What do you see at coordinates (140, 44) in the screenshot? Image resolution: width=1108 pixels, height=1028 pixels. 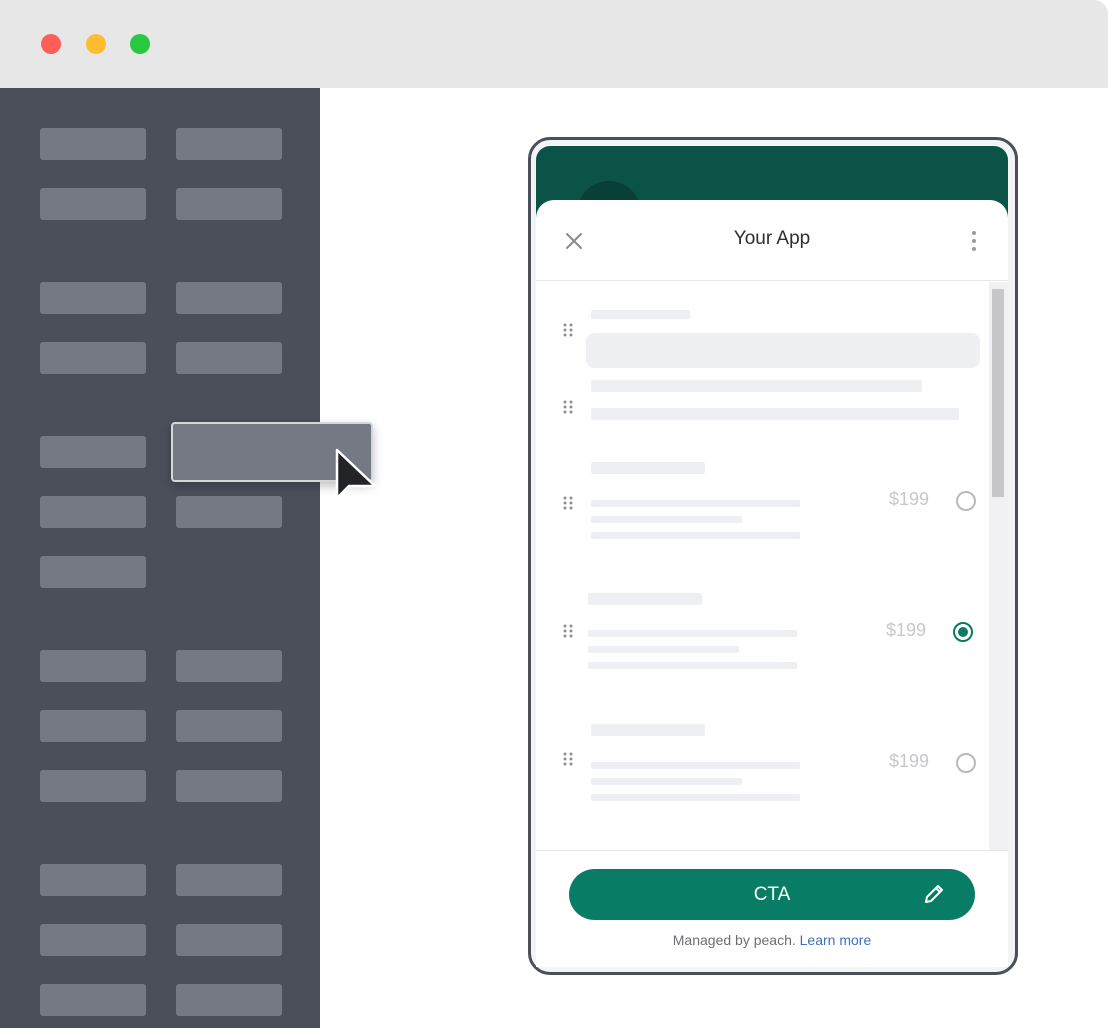 I see `window-maximize-button` at bounding box center [140, 44].